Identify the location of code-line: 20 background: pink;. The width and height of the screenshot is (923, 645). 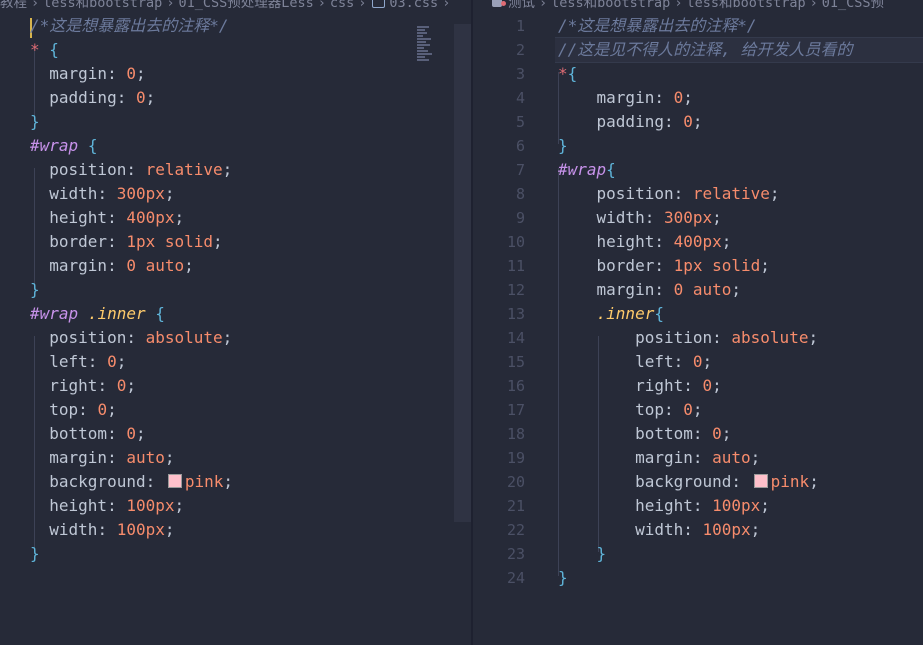
(662, 481).